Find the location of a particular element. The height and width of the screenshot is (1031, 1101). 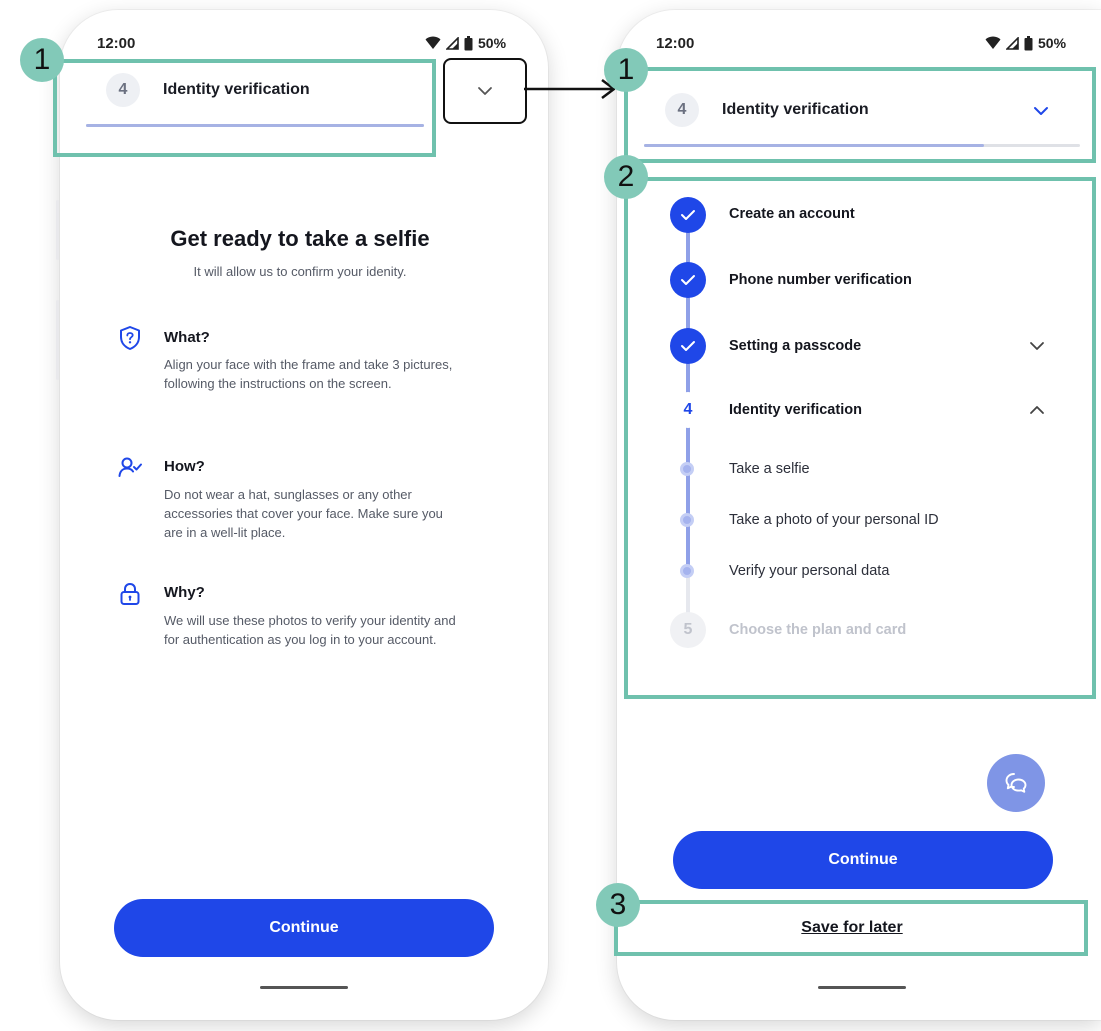

lock-icon is located at coordinates (130, 593).